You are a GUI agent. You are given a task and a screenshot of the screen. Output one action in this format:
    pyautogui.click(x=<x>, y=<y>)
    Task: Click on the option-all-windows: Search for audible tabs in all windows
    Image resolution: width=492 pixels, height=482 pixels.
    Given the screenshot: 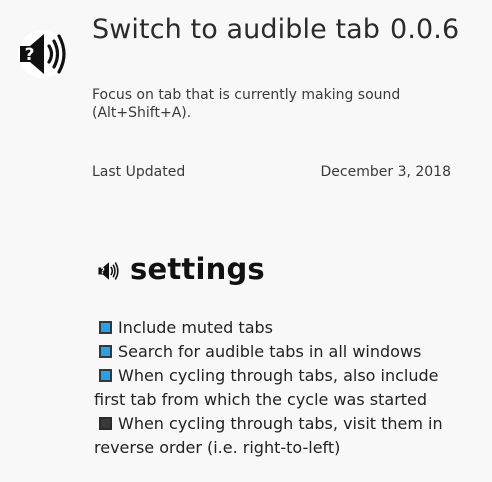 What is the action you would take?
    pyautogui.click(x=282, y=352)
    